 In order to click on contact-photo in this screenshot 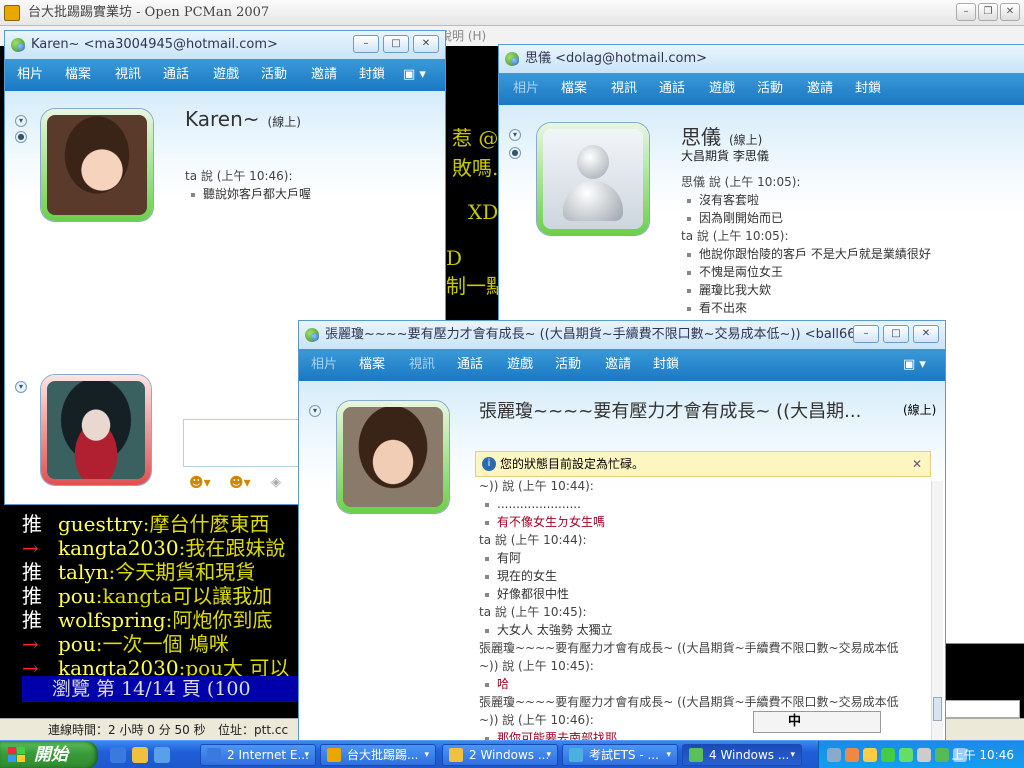, I will do `click(97, 165)`.